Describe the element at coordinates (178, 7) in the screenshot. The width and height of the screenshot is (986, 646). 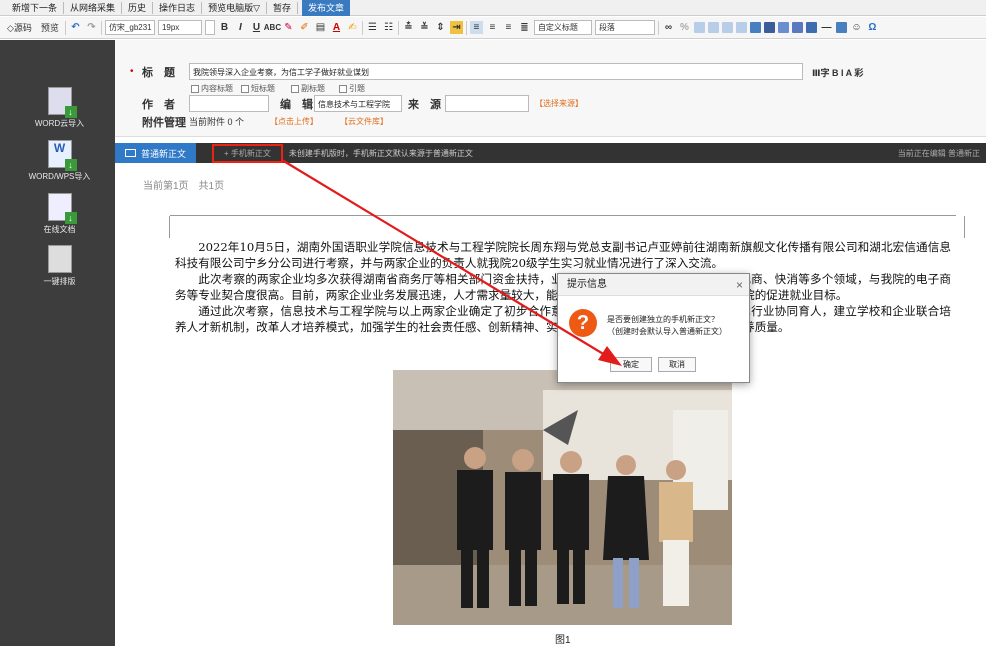
I see `menu-operation-log: 操作日志` at that location.